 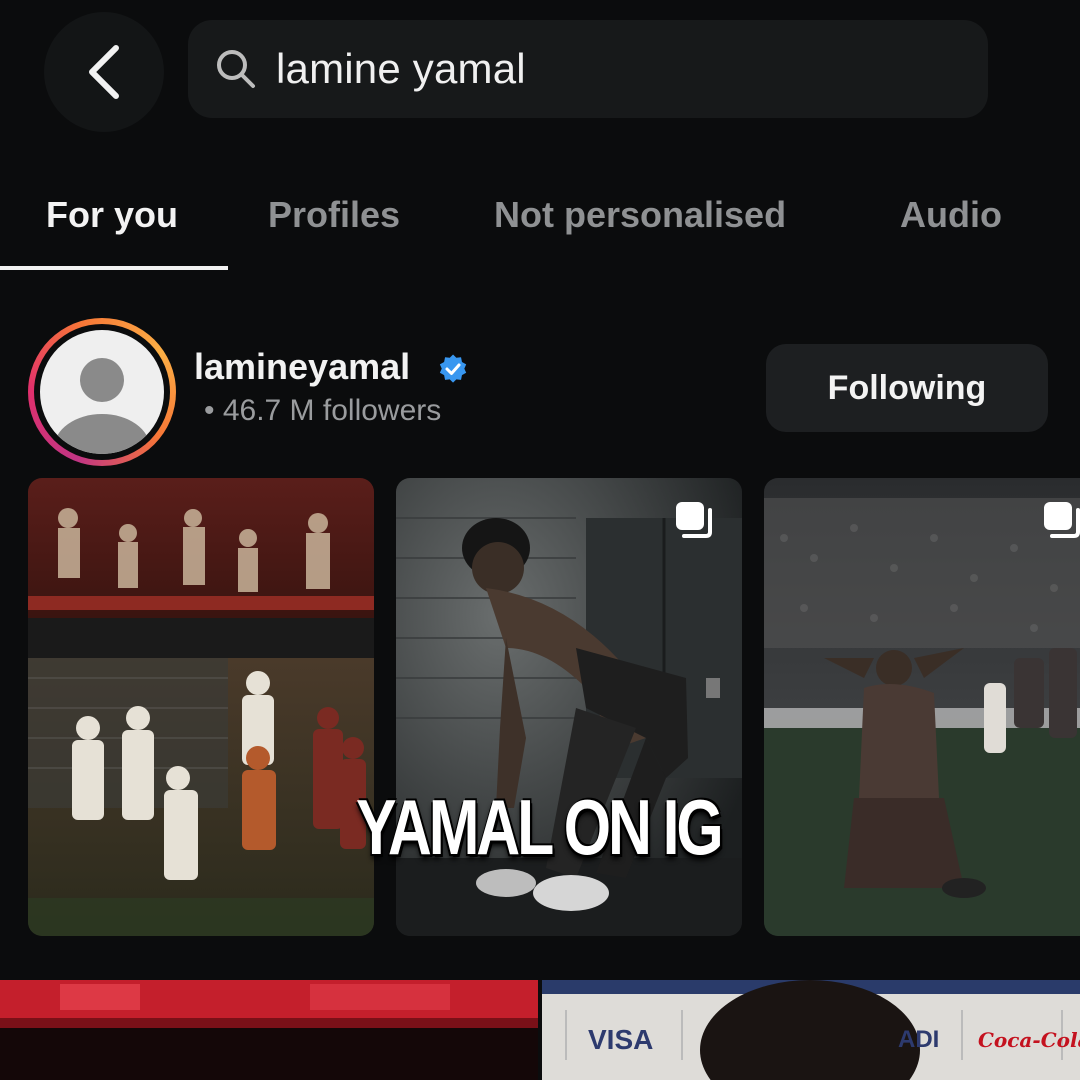 I want to click on sponsor-logo-visa: VISA, so click(x=621, y=1039).